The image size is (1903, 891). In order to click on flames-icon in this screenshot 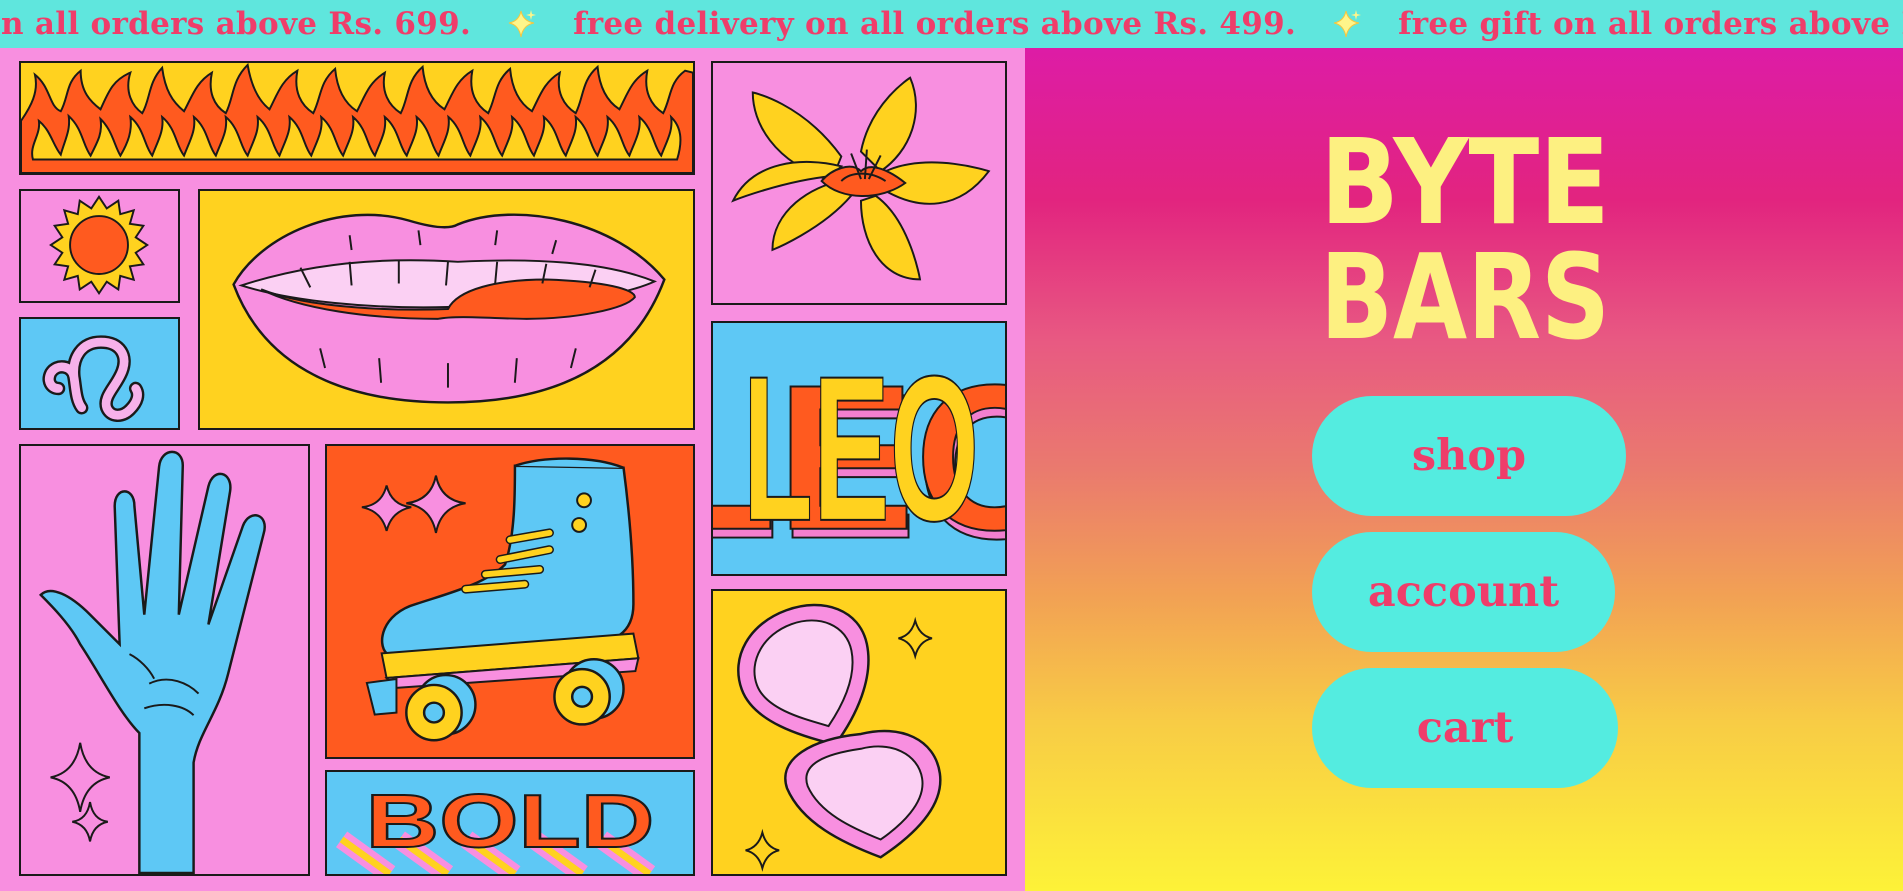, I will do `click(357, 118)`.